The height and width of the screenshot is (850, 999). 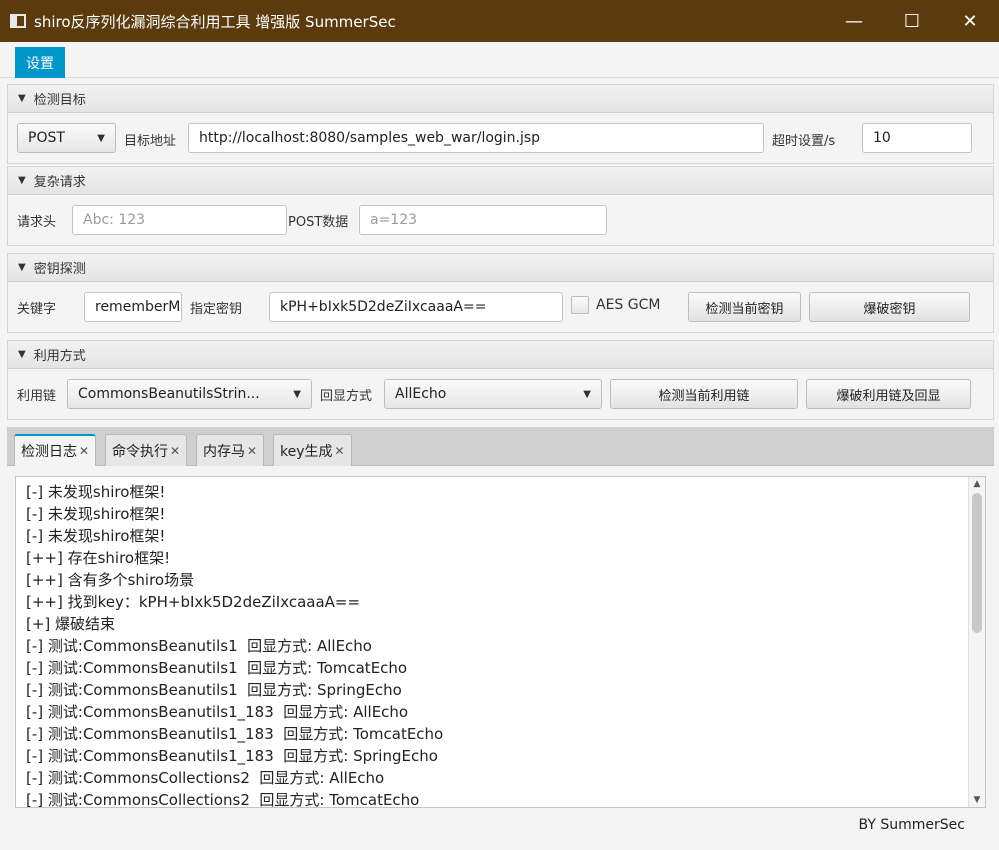 I want to click on echo-label: 回显方式, so click(x=346, y=396).